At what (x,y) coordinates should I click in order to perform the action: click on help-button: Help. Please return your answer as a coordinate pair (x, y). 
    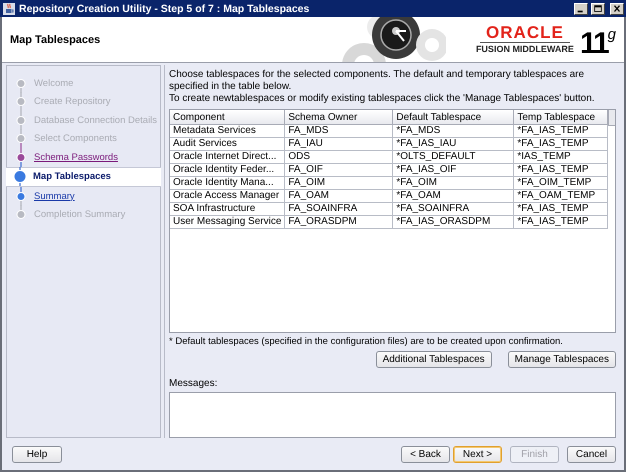
    Looking at the image, I should click on (37, 454).